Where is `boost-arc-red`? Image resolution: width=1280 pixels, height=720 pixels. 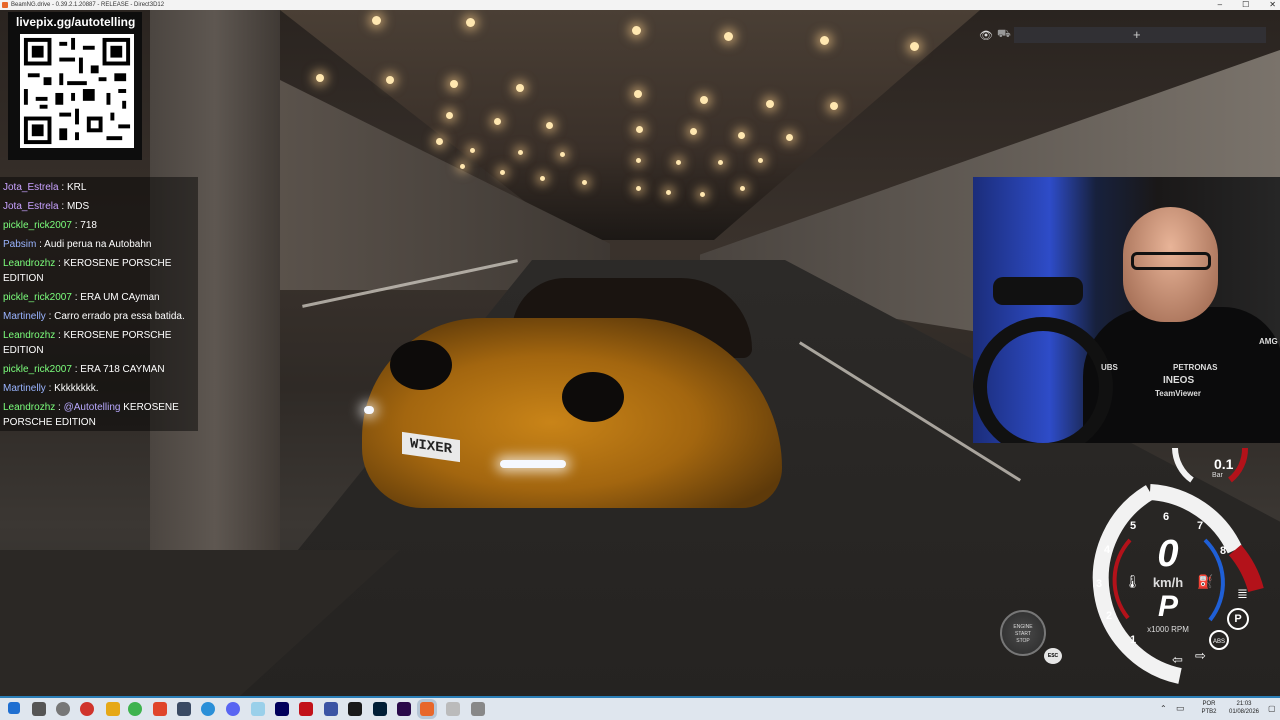 boost-arc-red is located at coordinates (1238, 465).